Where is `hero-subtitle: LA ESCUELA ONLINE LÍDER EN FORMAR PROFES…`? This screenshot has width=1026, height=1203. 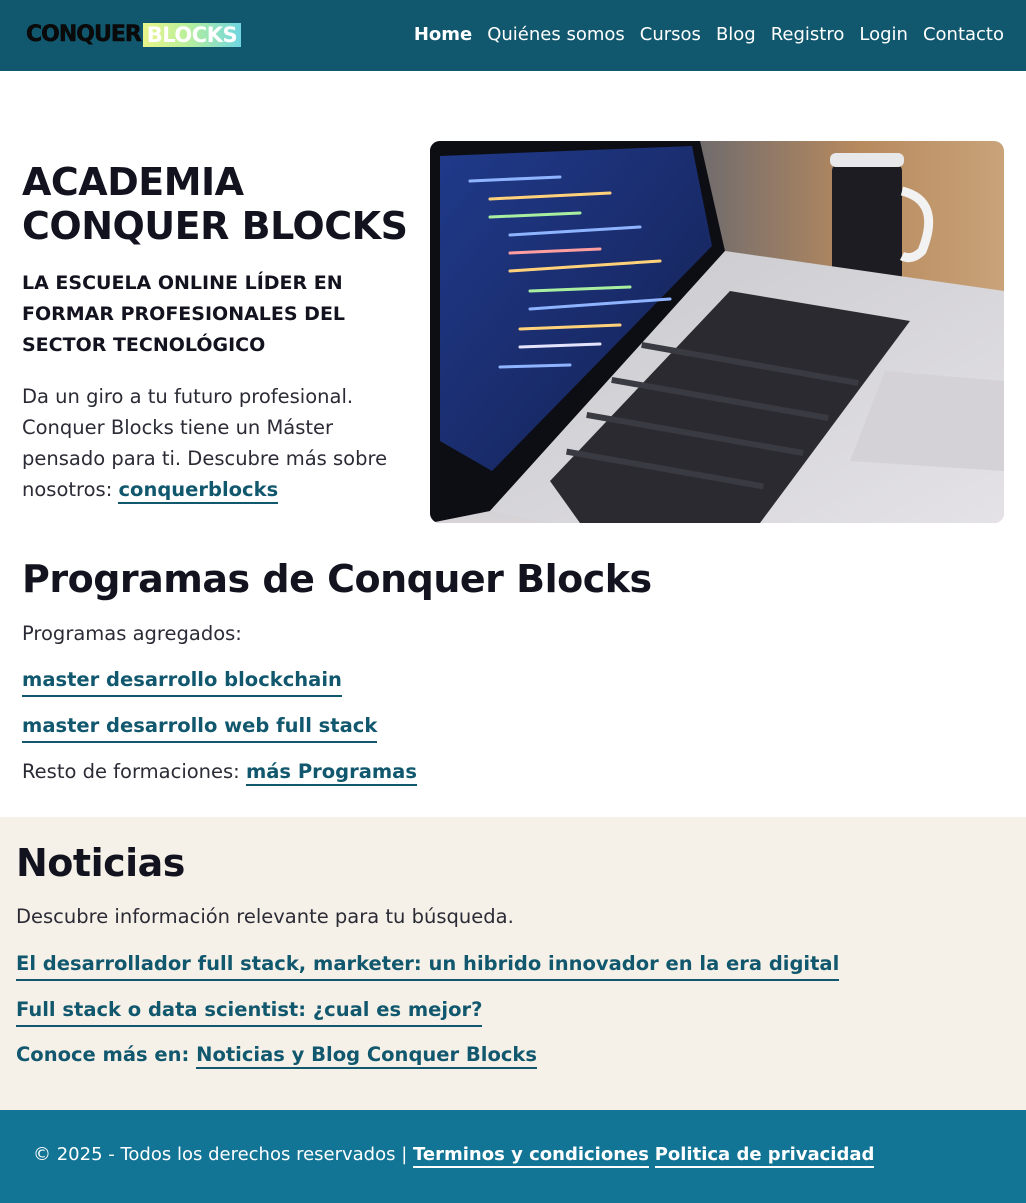 hero-subtitle: LA ESCUELA ONLINE LÍDER EN FORMAR PROFES… is located at coordinates (184, 314).